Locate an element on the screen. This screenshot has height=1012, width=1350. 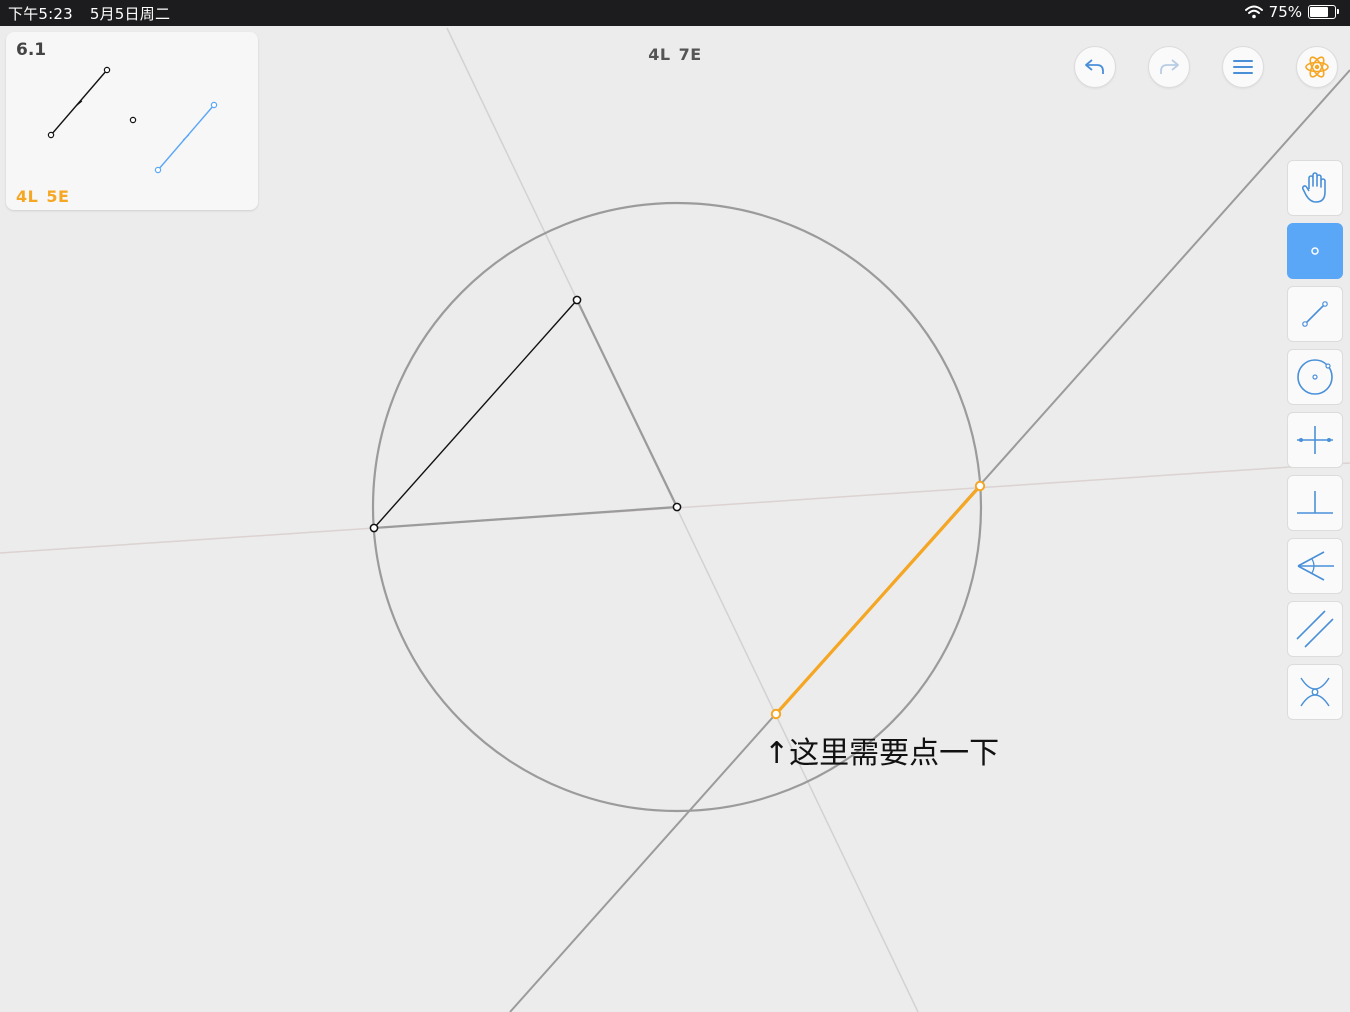
parallel-lines-icon is located at coordinates (1315, 629).